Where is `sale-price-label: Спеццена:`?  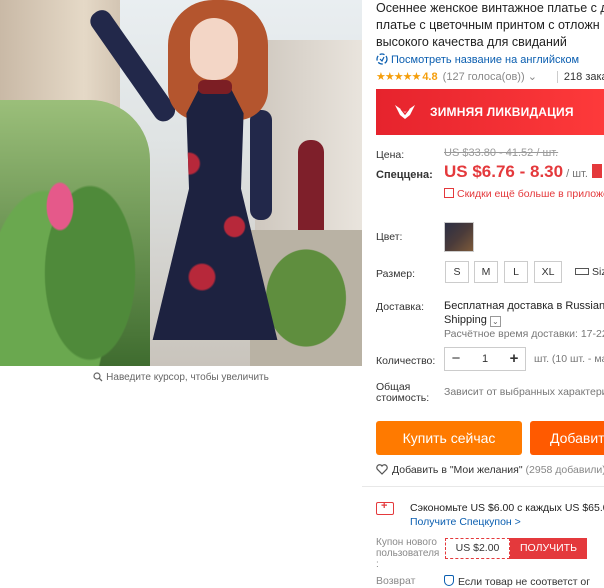
sale-price-label: Спеццена: is located at coordinates (404, 175).